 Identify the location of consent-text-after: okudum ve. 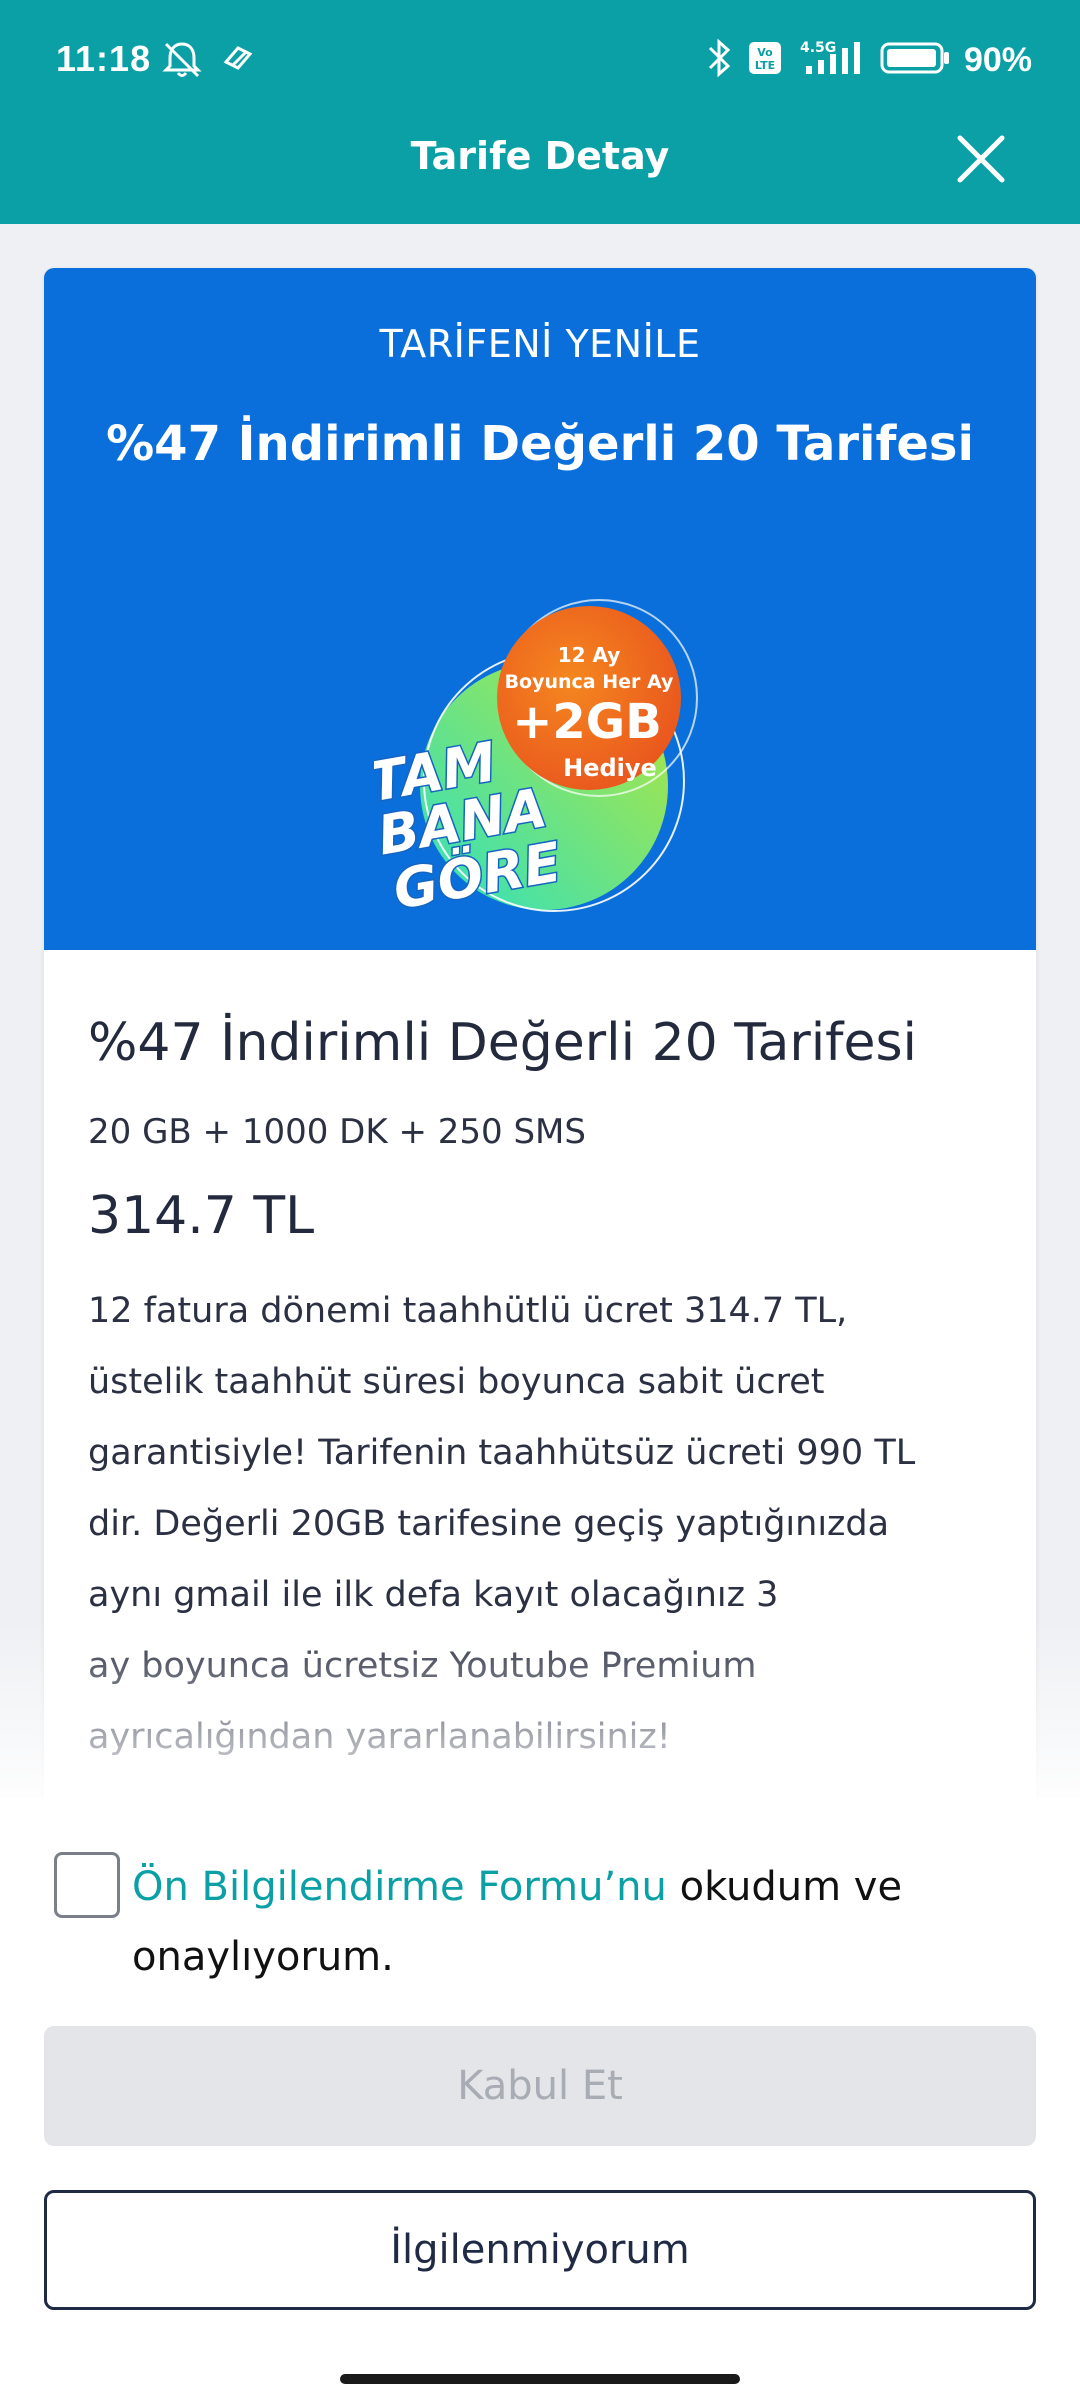
(784, 1887).